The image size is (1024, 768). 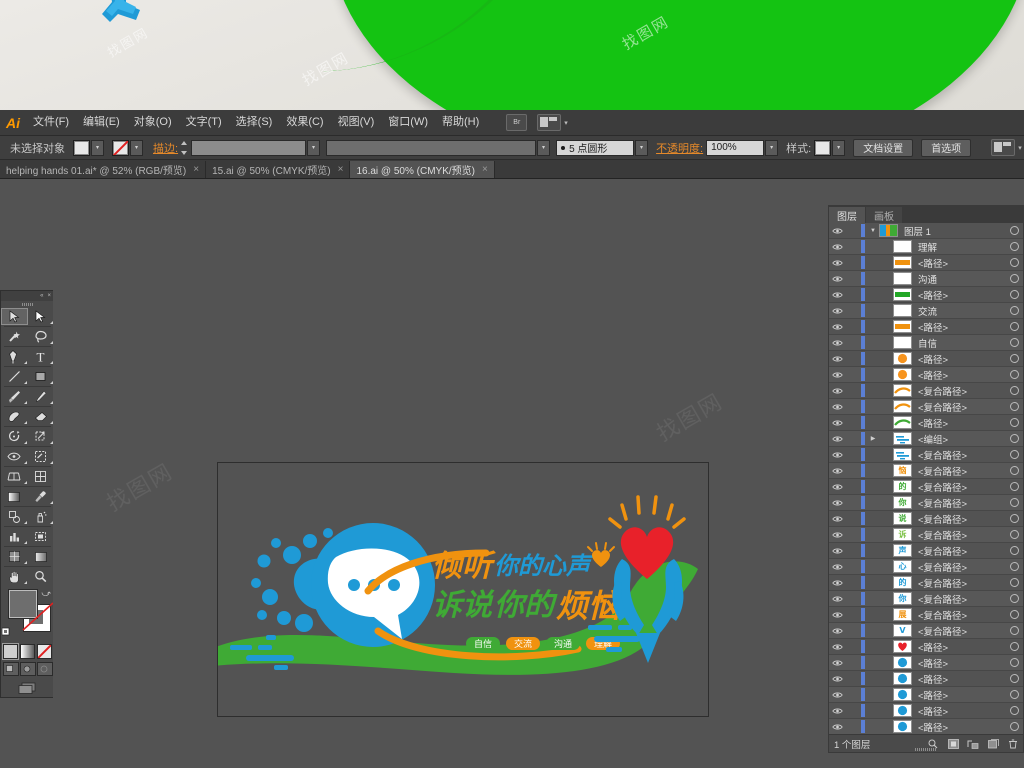 I want to click on draw-inside-button, so click(x=44, y=669).